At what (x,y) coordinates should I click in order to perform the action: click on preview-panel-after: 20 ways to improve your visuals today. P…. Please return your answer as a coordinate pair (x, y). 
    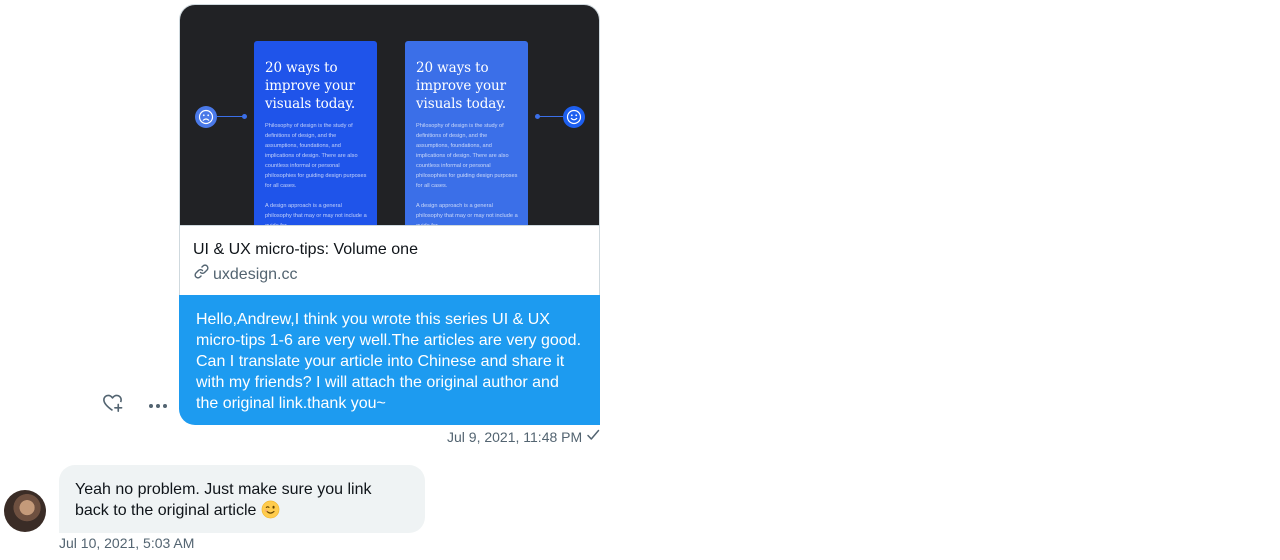
    Looking at the image, I should click on (466, 133).